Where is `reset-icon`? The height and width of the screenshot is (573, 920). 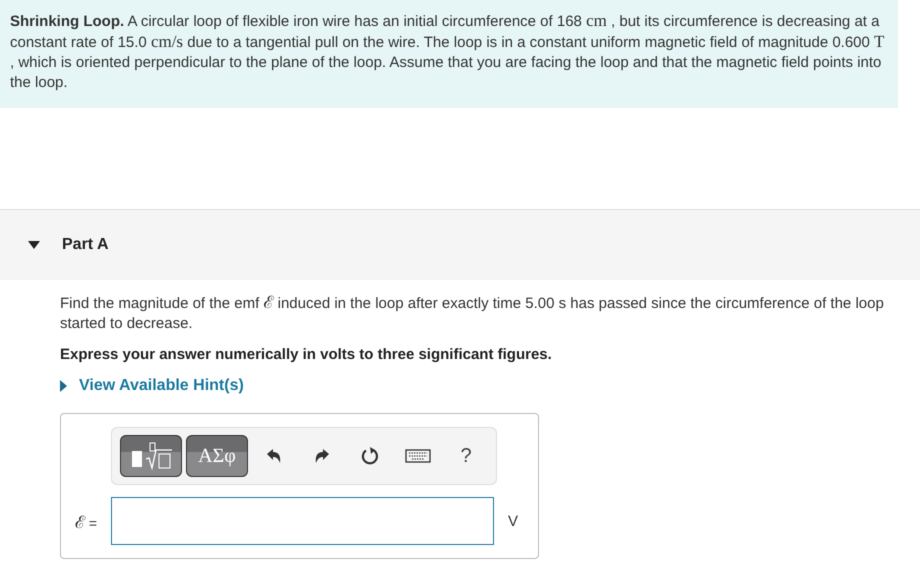
reset-icon is located at coordinates (370, 456).